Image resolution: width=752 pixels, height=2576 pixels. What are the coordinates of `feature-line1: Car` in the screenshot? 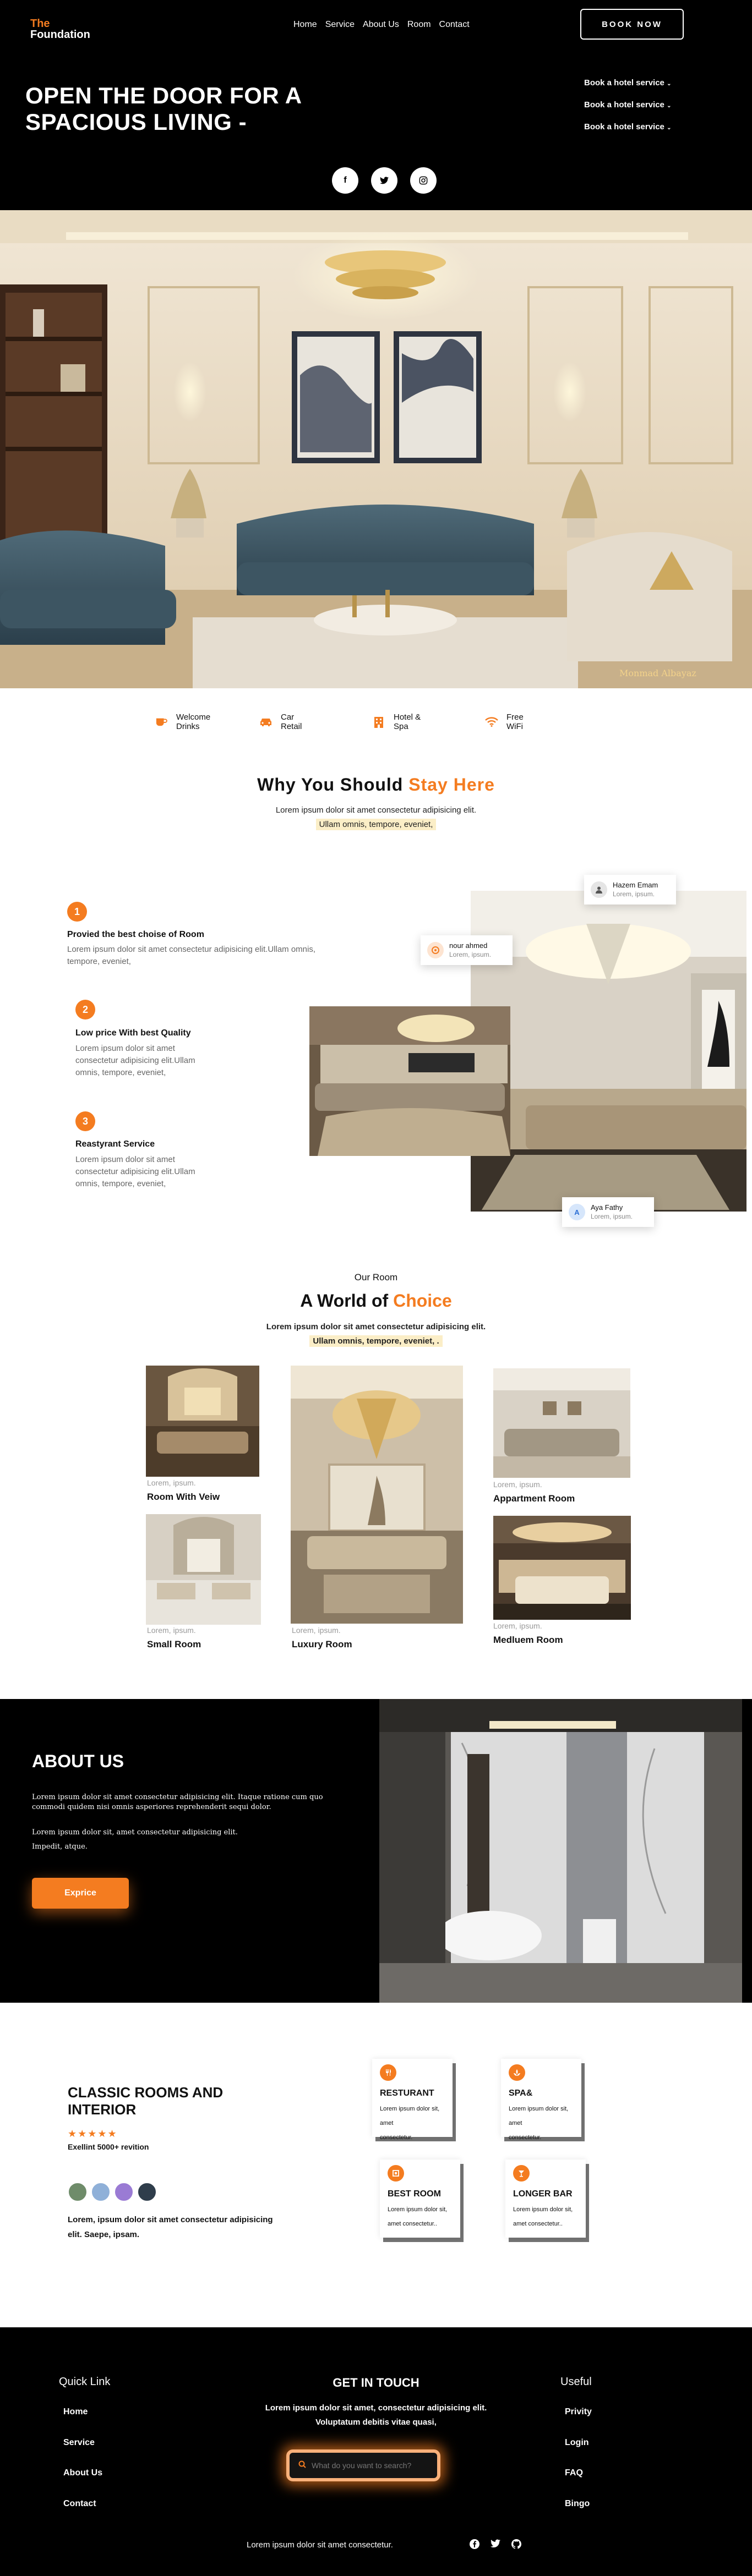 It's located at (288, 717).